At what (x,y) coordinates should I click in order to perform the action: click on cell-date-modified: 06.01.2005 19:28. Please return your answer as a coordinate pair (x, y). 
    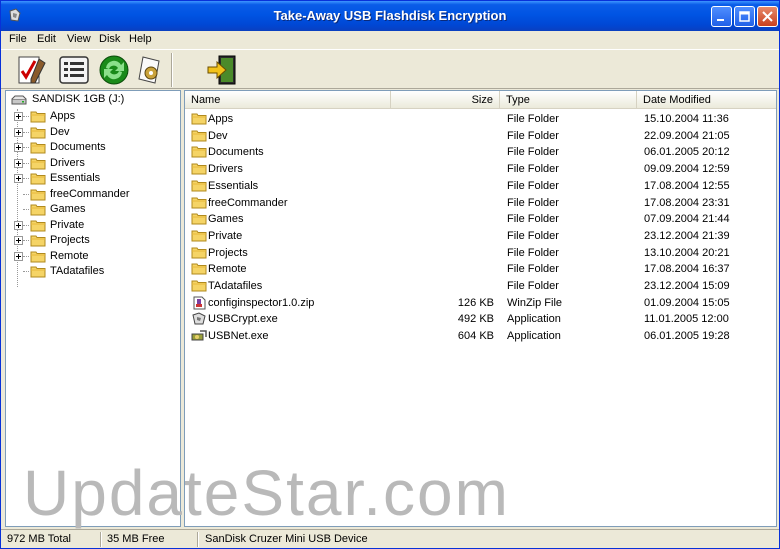
    Looking at the image, I should click on (687, 336).